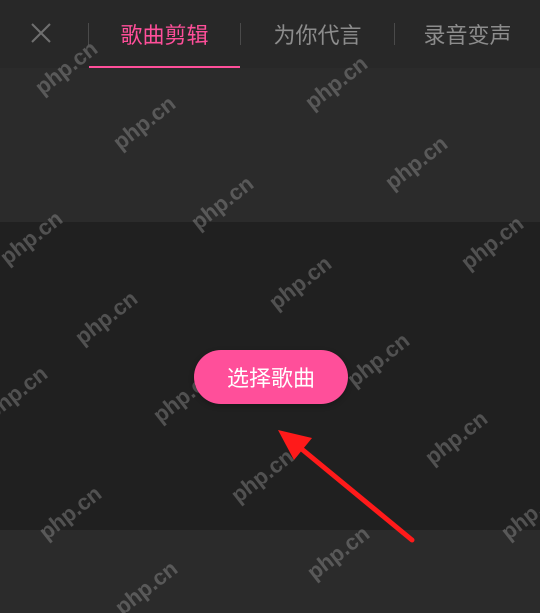  What do you see at coordinates (467, 34) in the screenshot?
I see `tab-voice-change: 录音变声` at bounding box center [467, 34].